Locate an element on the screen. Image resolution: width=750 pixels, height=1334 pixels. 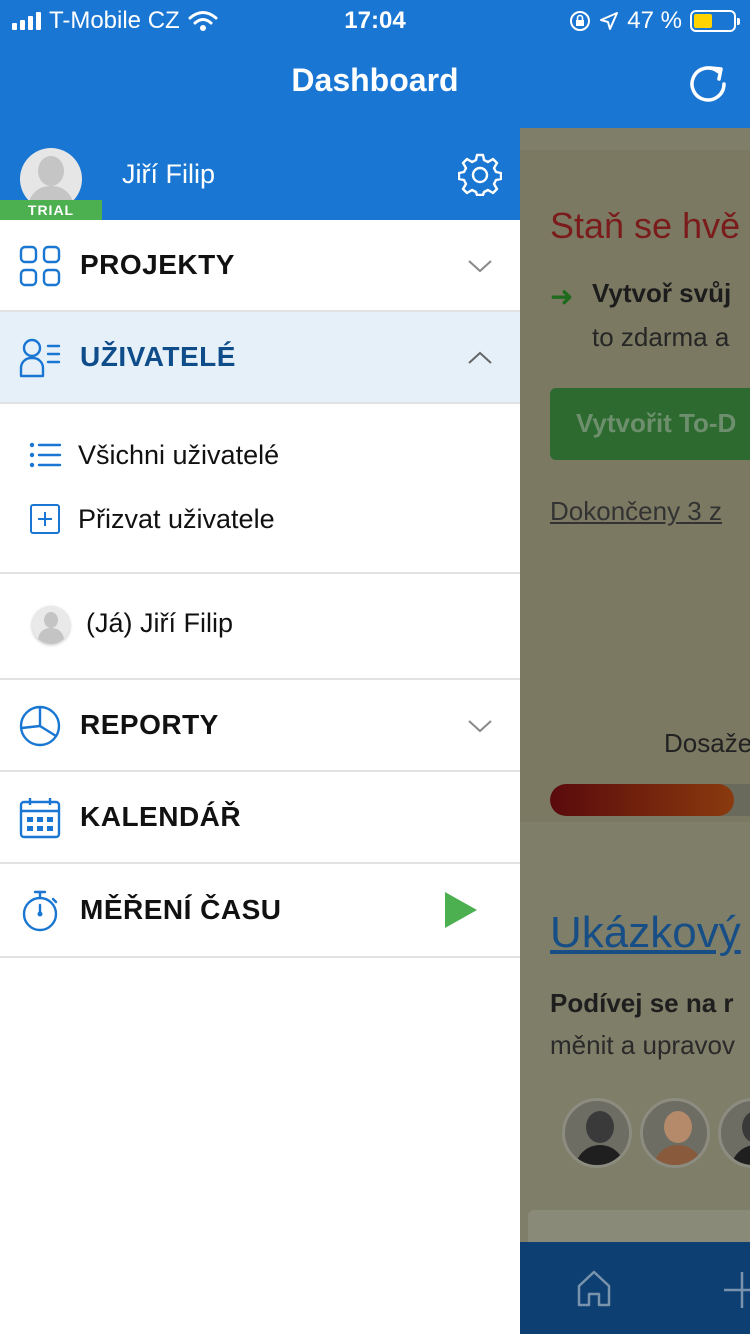
sample-project-title: Ukázkový is located at coordinates (645, 932).